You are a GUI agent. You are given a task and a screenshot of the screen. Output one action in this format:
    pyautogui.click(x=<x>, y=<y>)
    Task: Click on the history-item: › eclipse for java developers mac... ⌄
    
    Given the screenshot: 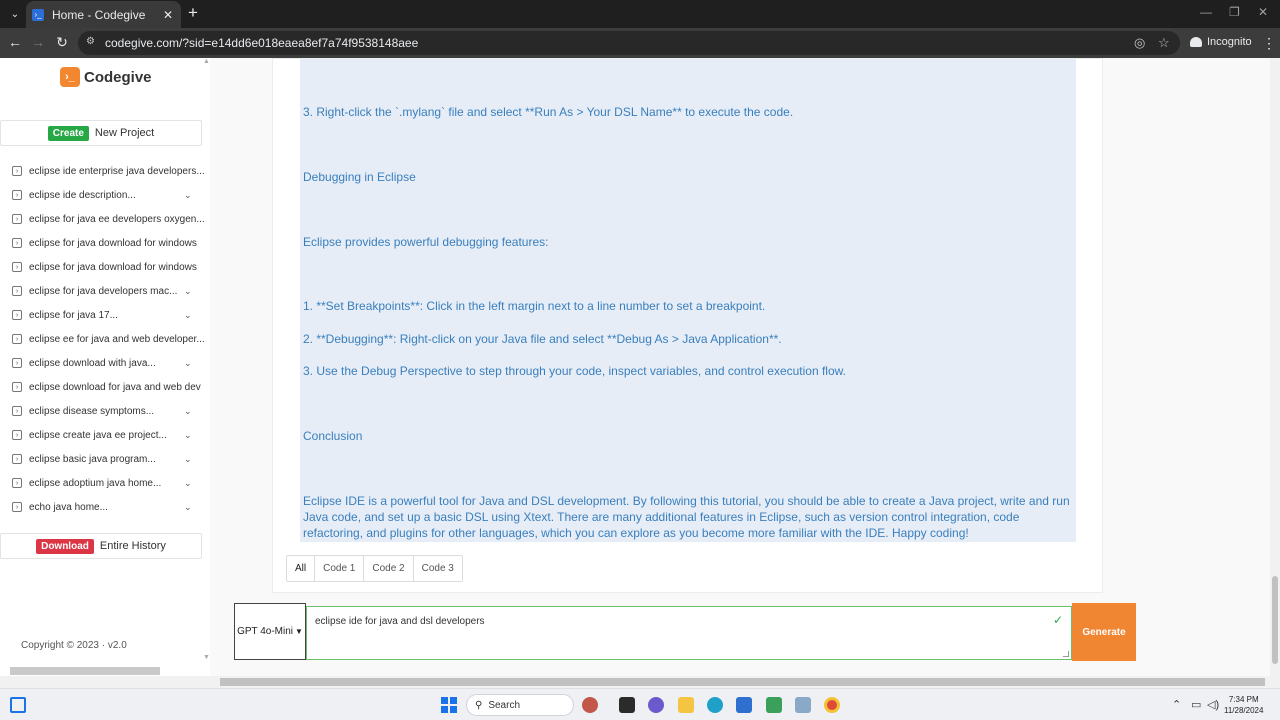 What is the action you would take?
    pyautogui.click(x=103, y=291)
    